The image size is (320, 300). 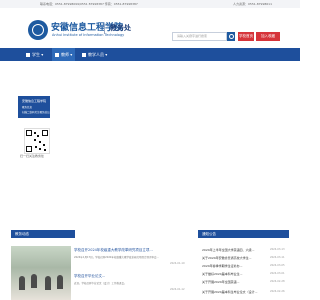 What do you see at coordinates (277, 257) in the screenshot?
I see `notice-date: 2024-03-11` at bounding box center [277, 257].